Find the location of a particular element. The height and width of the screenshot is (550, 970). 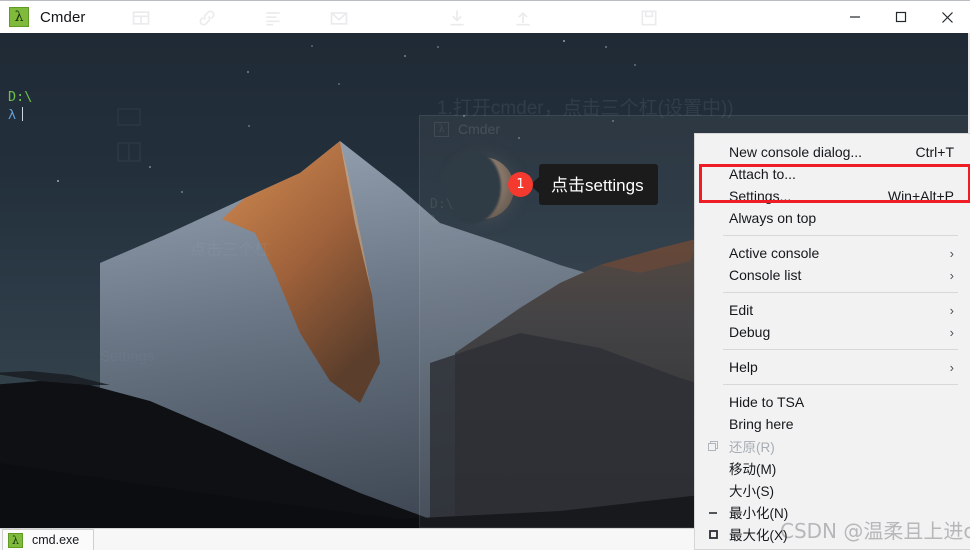

menu-item-shortcut: Ctrl+T is located at coordinates (935, 152).